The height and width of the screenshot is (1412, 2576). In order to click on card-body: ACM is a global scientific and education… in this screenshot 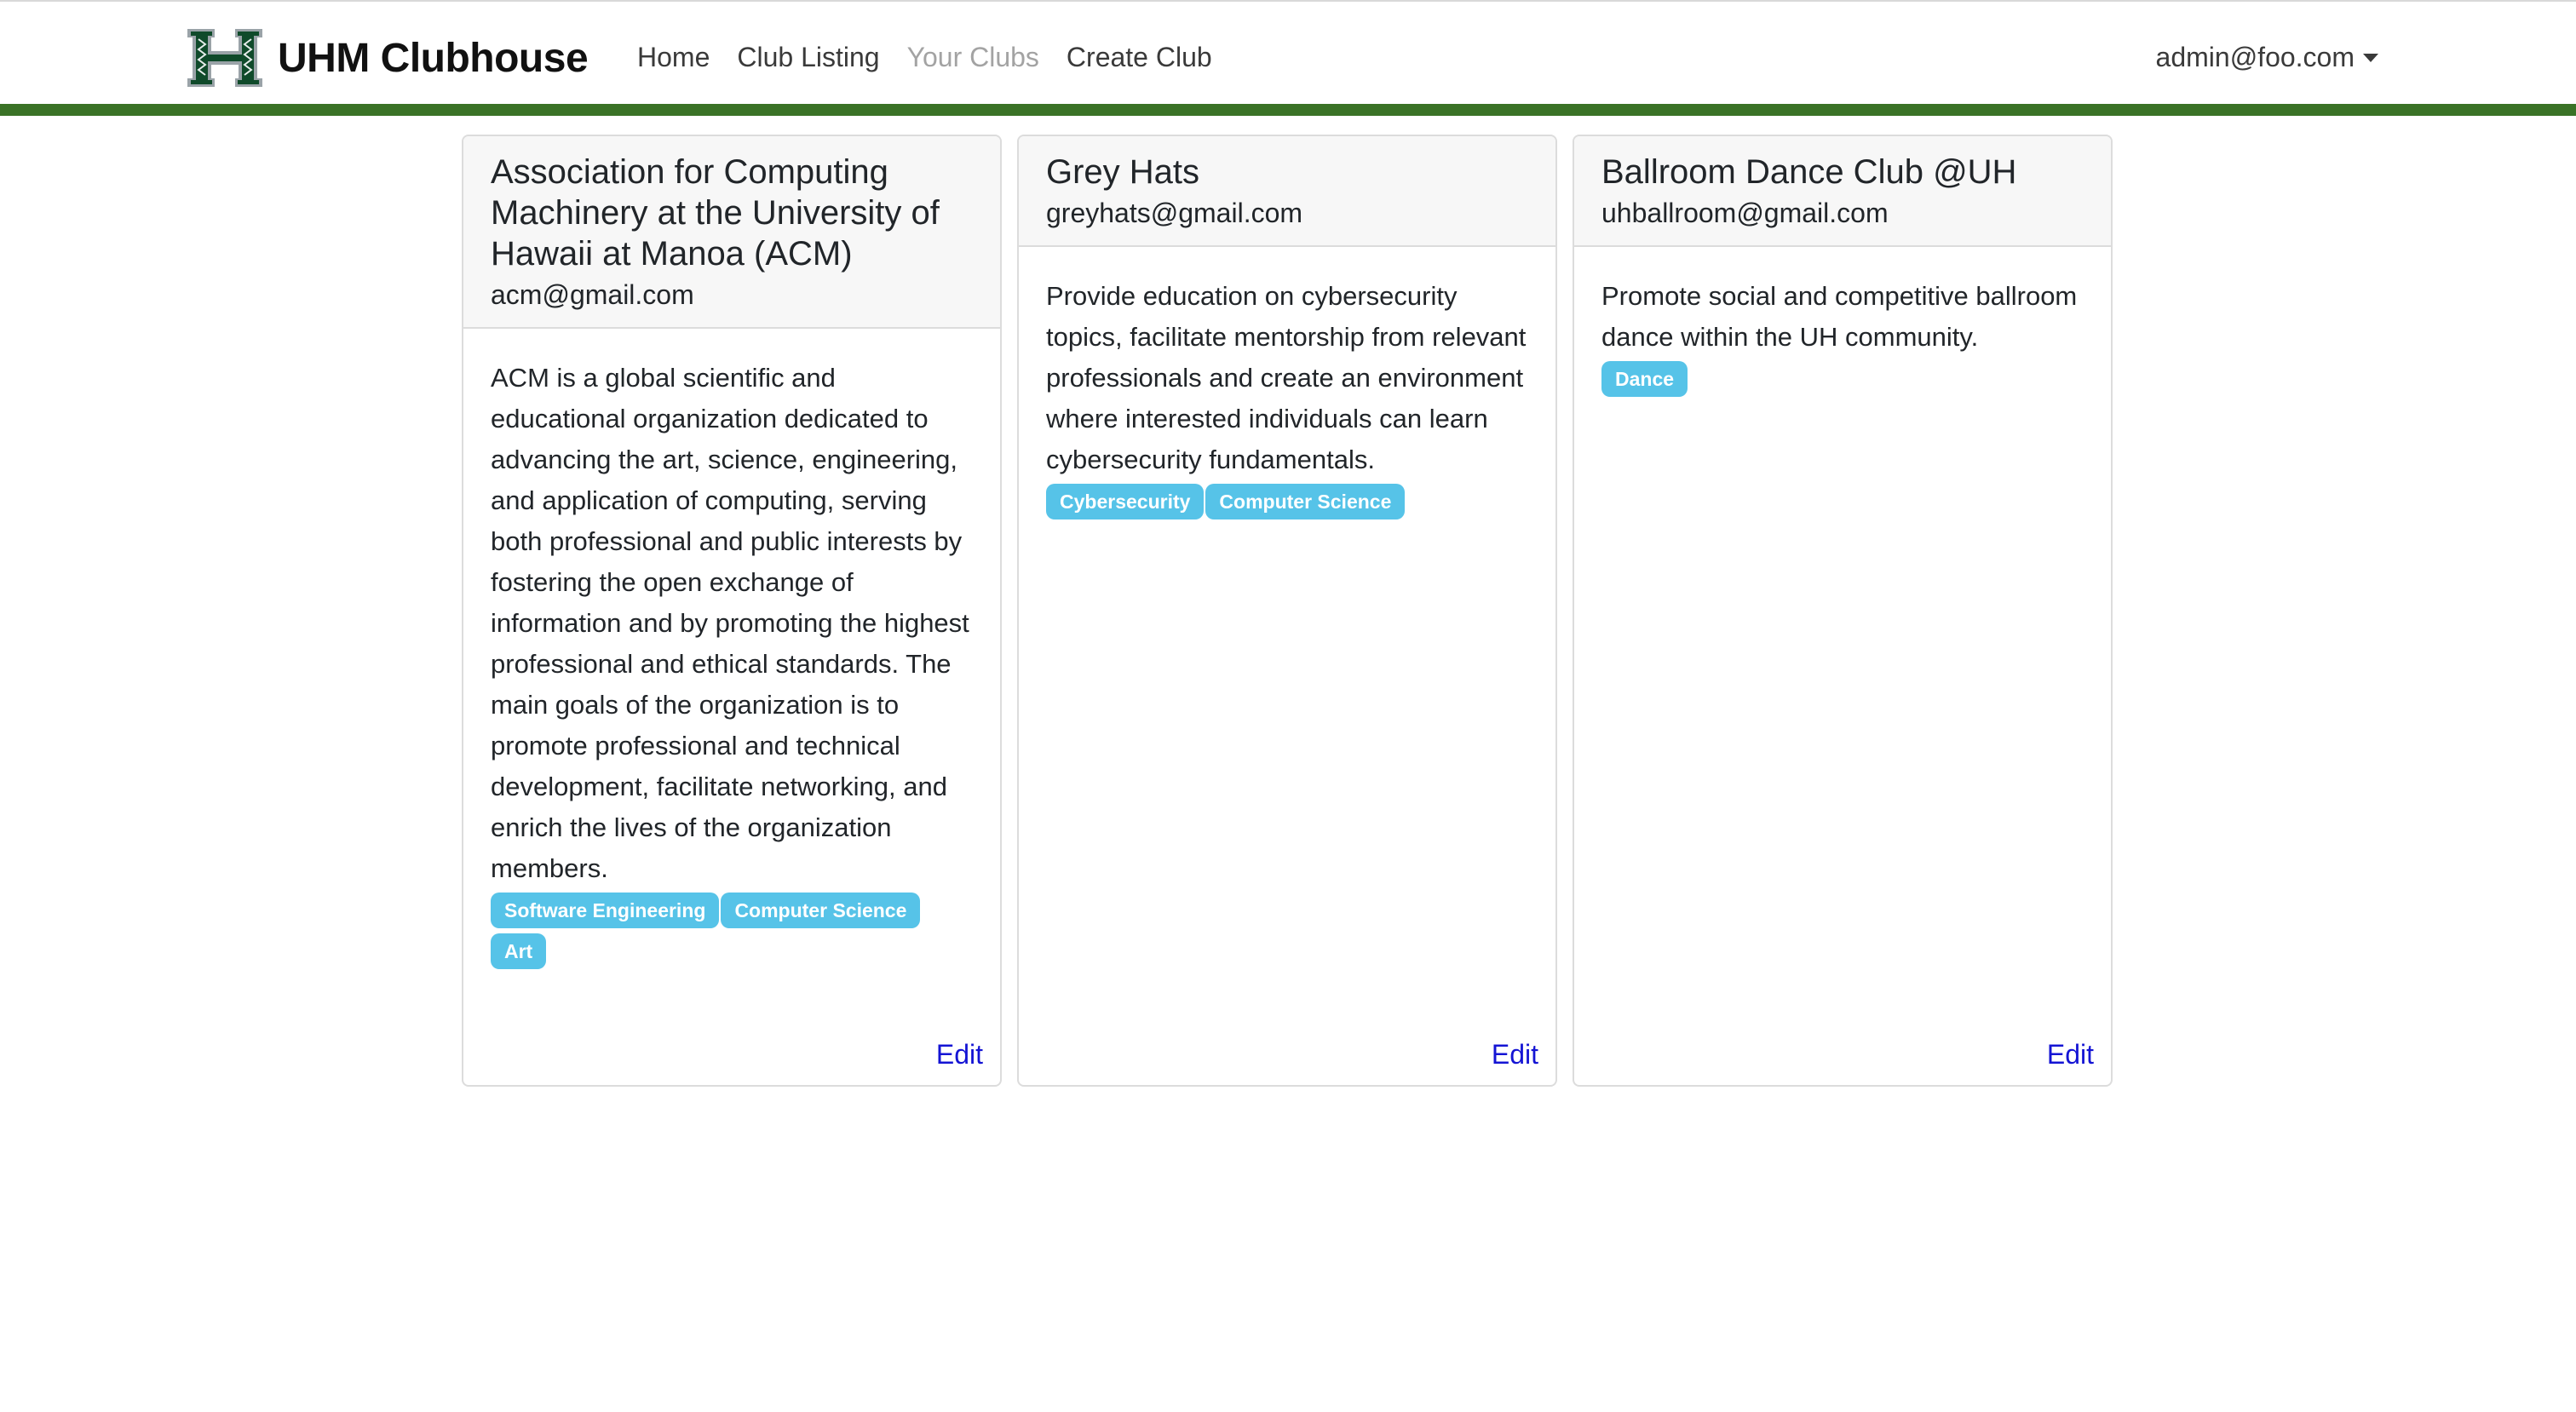, I will do `click(731, 651)`.